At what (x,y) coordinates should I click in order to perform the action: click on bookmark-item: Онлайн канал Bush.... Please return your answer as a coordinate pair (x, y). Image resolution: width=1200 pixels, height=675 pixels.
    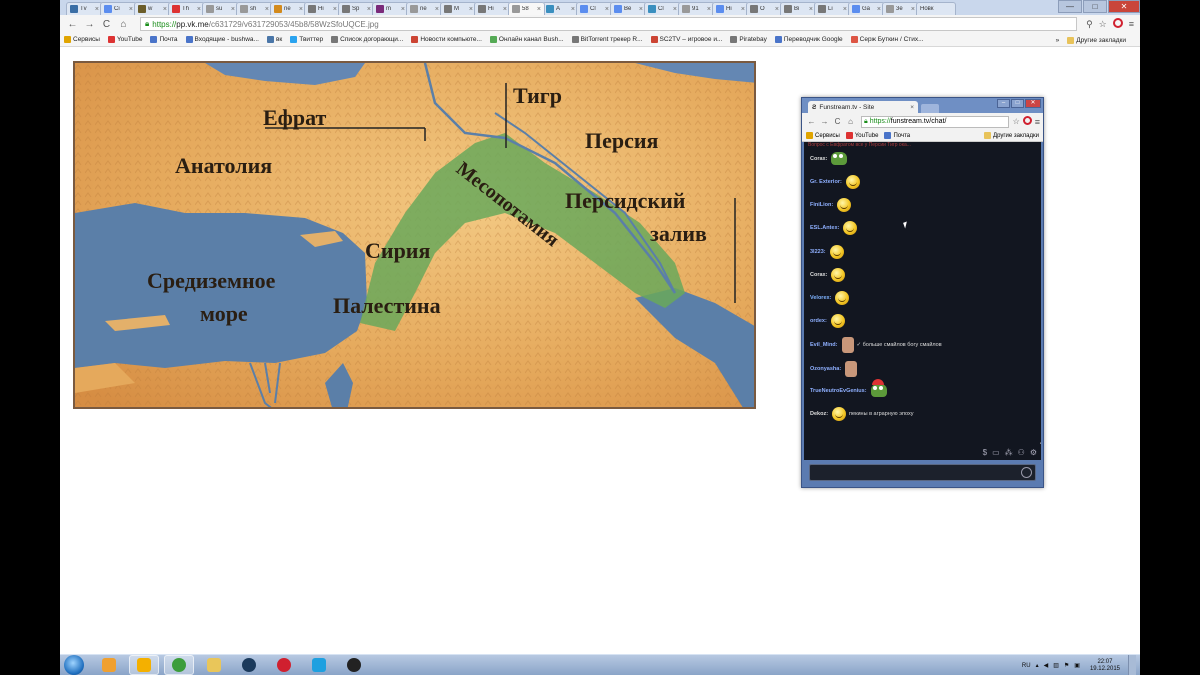
    Looking at the image, I should click on (526, 39).